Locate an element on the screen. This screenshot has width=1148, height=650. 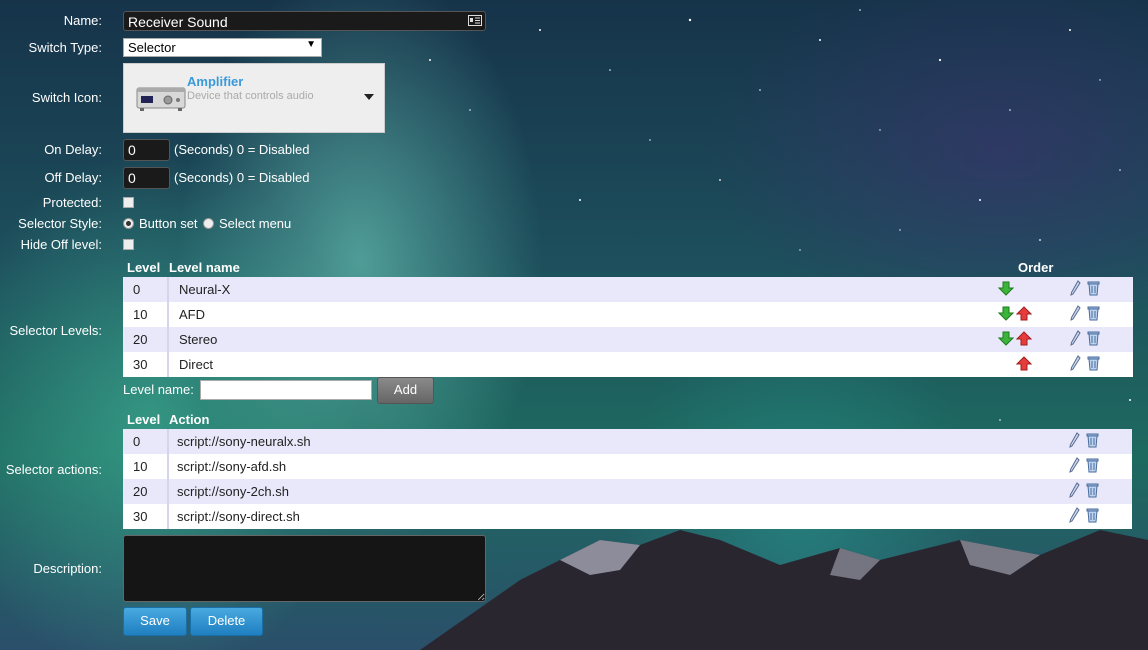
name-input: Receiver Sound is located at coordinates (304, 21).